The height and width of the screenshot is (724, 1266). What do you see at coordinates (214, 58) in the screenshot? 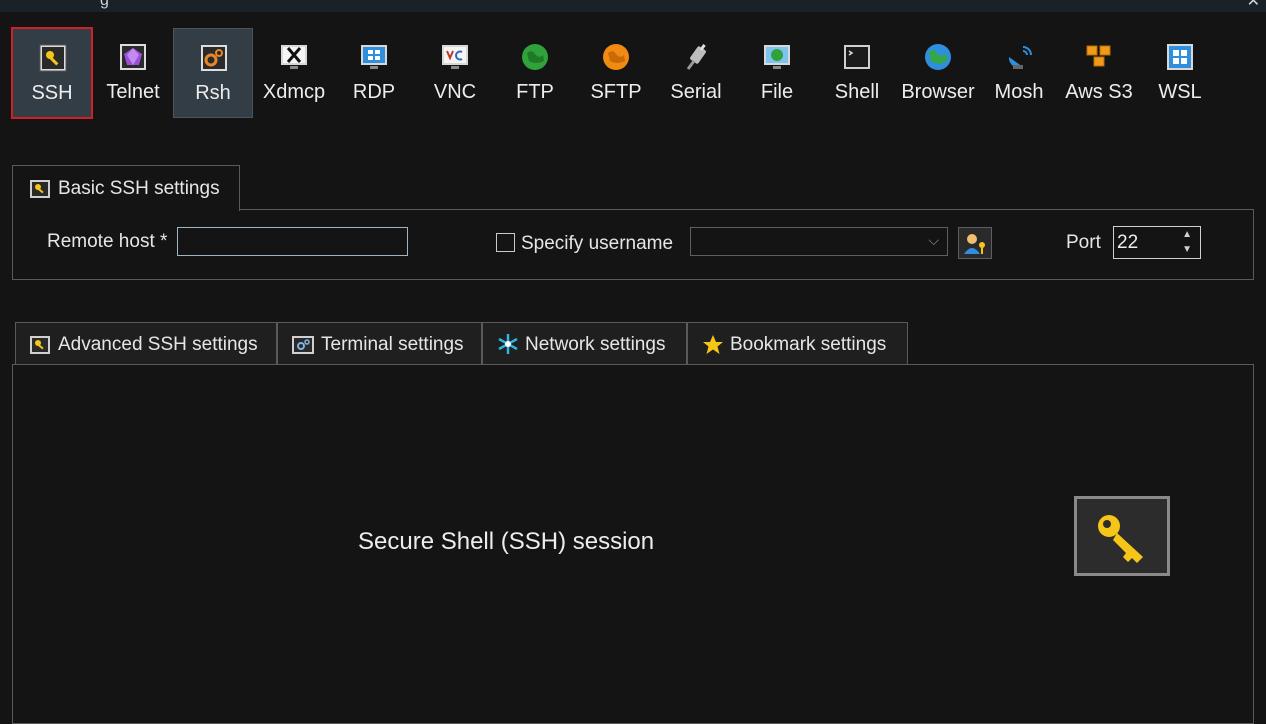
I see `rsh-gears-icon` at bounding box center [214, 58].